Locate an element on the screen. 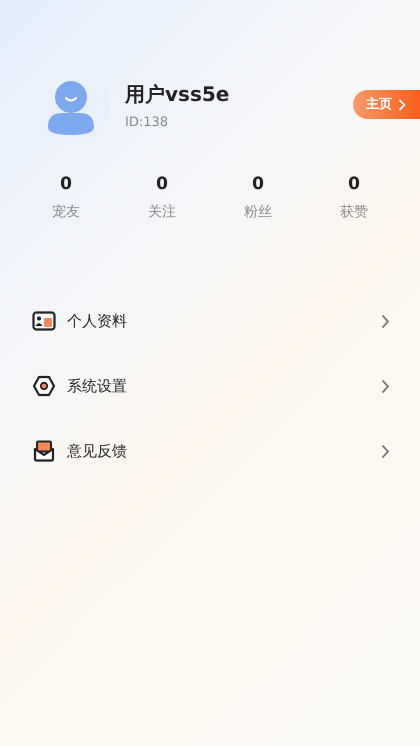 Image resolution: width=420 pixels, height=746 pixels. envelope-icon is located at coordinates (44, 451).